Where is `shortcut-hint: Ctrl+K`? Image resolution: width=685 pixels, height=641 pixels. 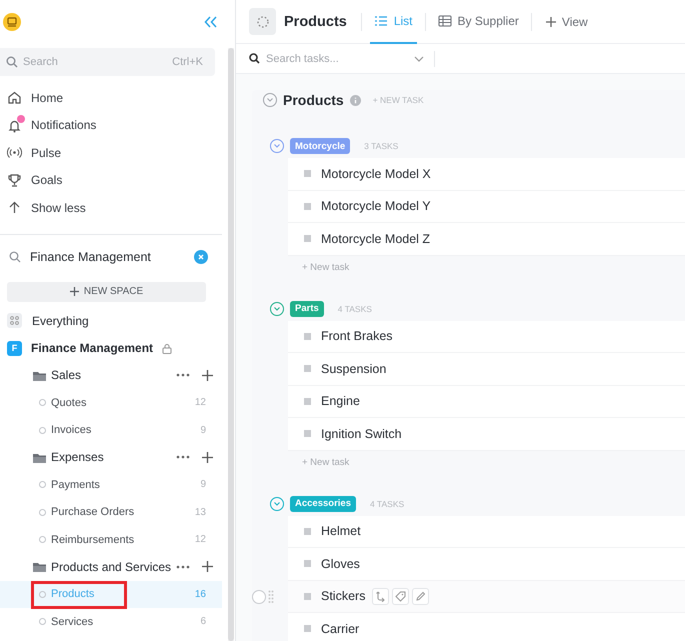 shortcut-hint: Ctrl+K is located at coordinates (187, 62).